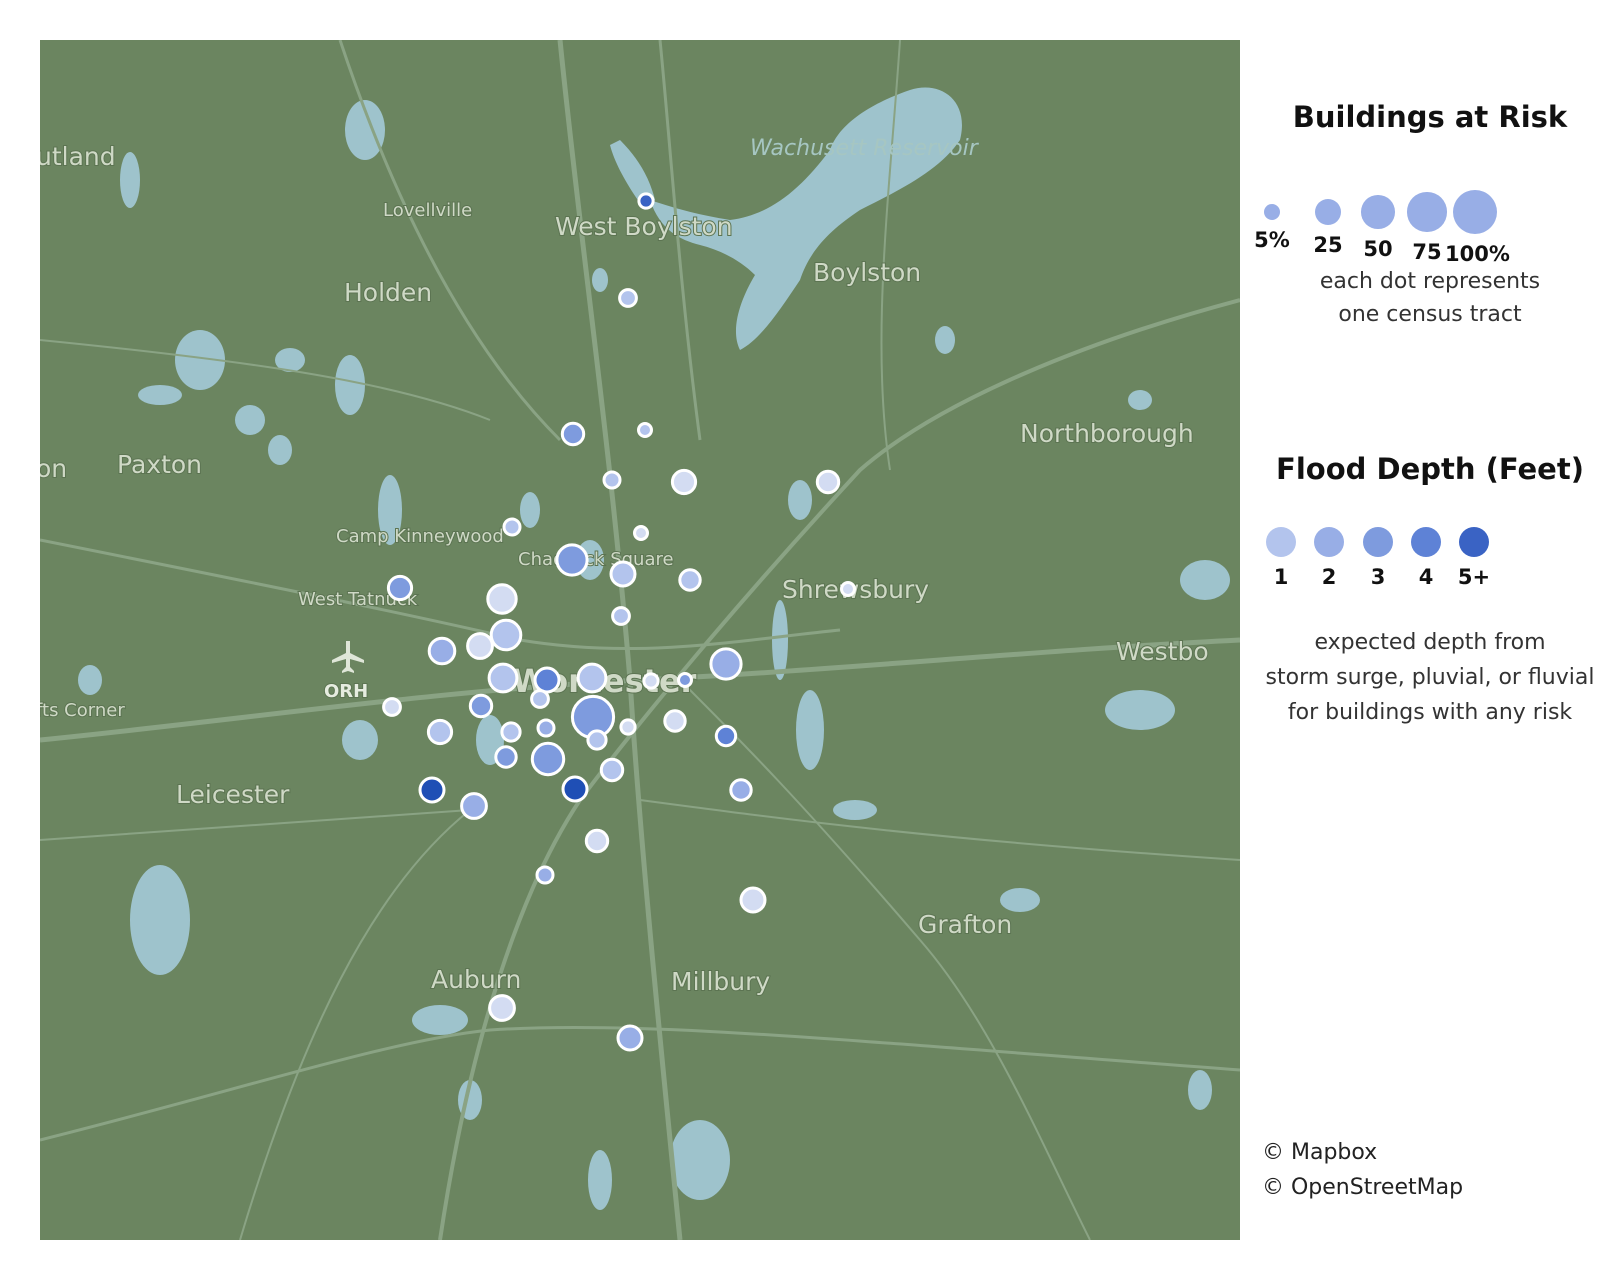  What do you see at coordinates (1430, 281) in the screenshot?
I see `size-note-line-1: each dot represents` at bounding box center [1430, 281].